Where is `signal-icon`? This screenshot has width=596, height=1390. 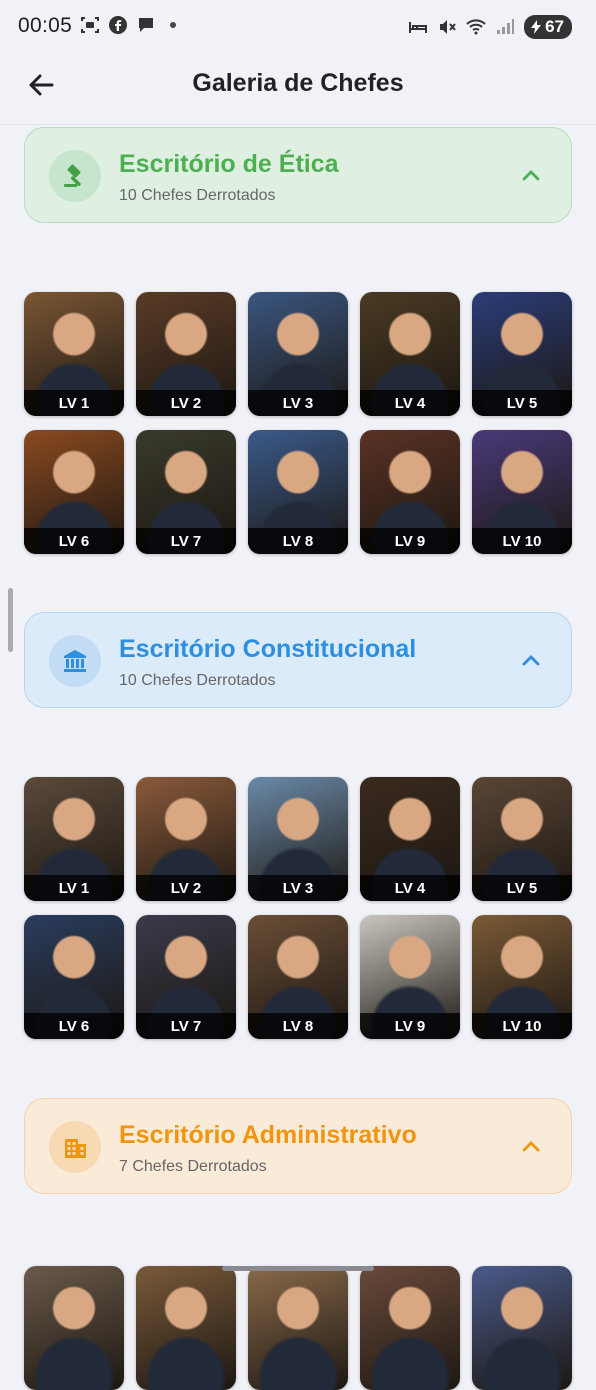 signal-icon is located at coordinates (505, 27).